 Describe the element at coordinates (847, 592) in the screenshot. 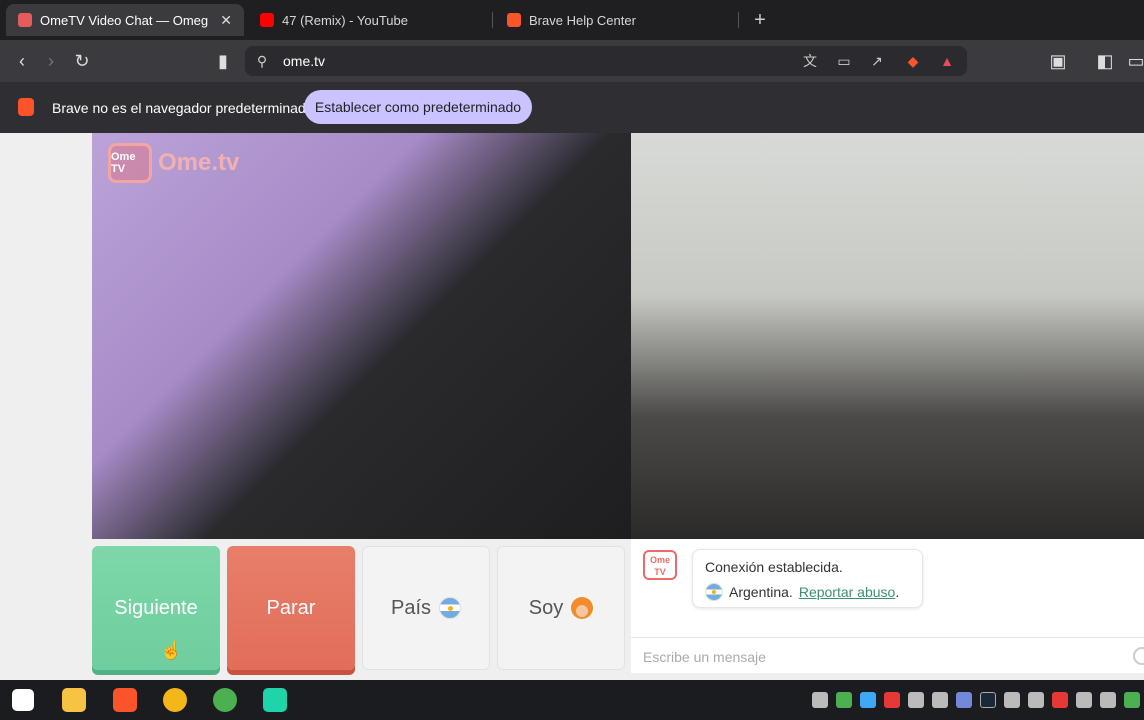

I see `report-abuse-link: Reportar abuso` at that location.